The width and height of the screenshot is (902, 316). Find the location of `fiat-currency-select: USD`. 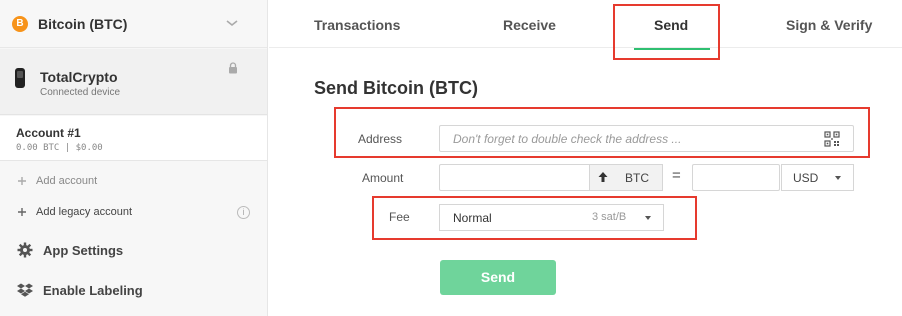

fiat-currency-select: USD is located at coordinates (817, 177).